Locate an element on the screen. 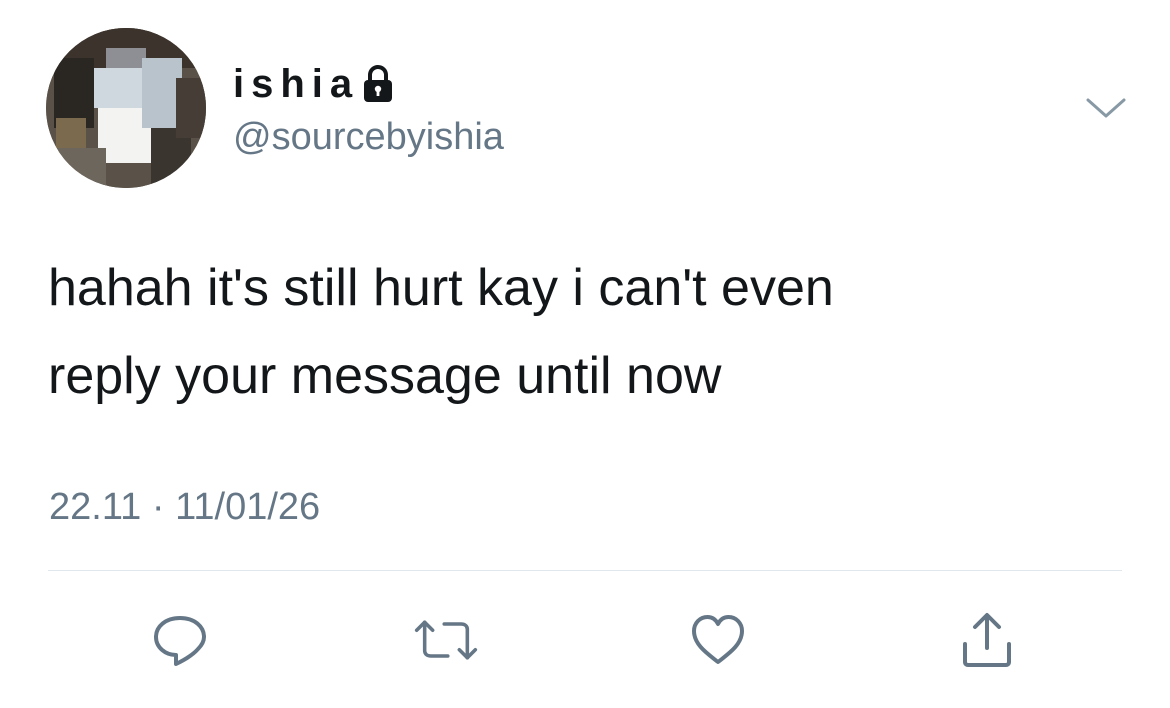  tweet-timestamp: 22.11 · 11/01/26 is located at coordinates (184, 507).